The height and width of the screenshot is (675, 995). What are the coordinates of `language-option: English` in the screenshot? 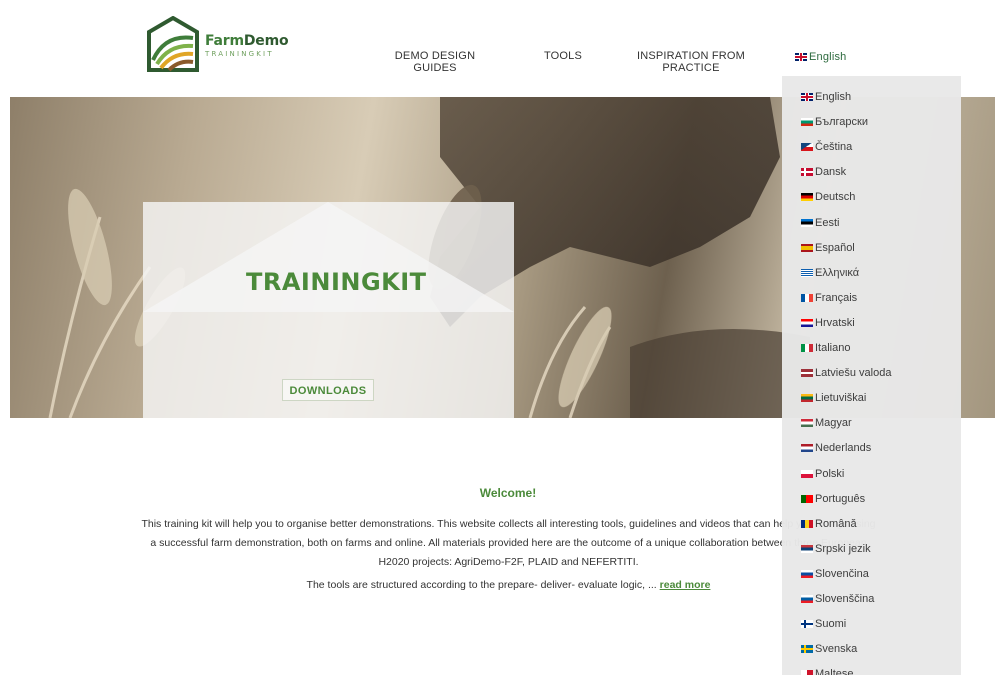 It's located at (826, 97).